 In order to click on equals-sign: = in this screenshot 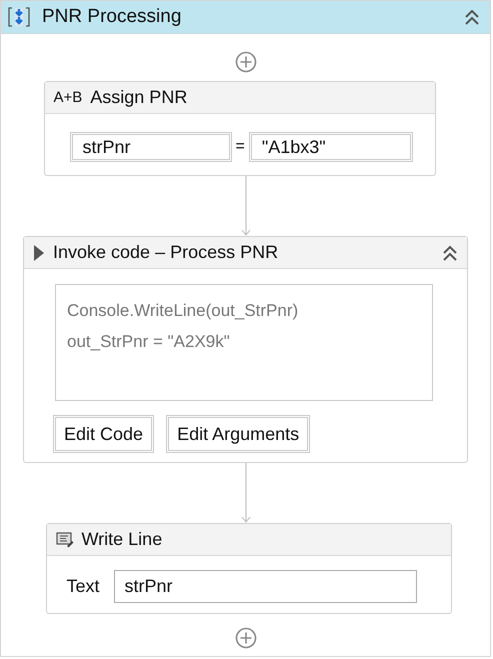, I will do `click(240, 147)`.